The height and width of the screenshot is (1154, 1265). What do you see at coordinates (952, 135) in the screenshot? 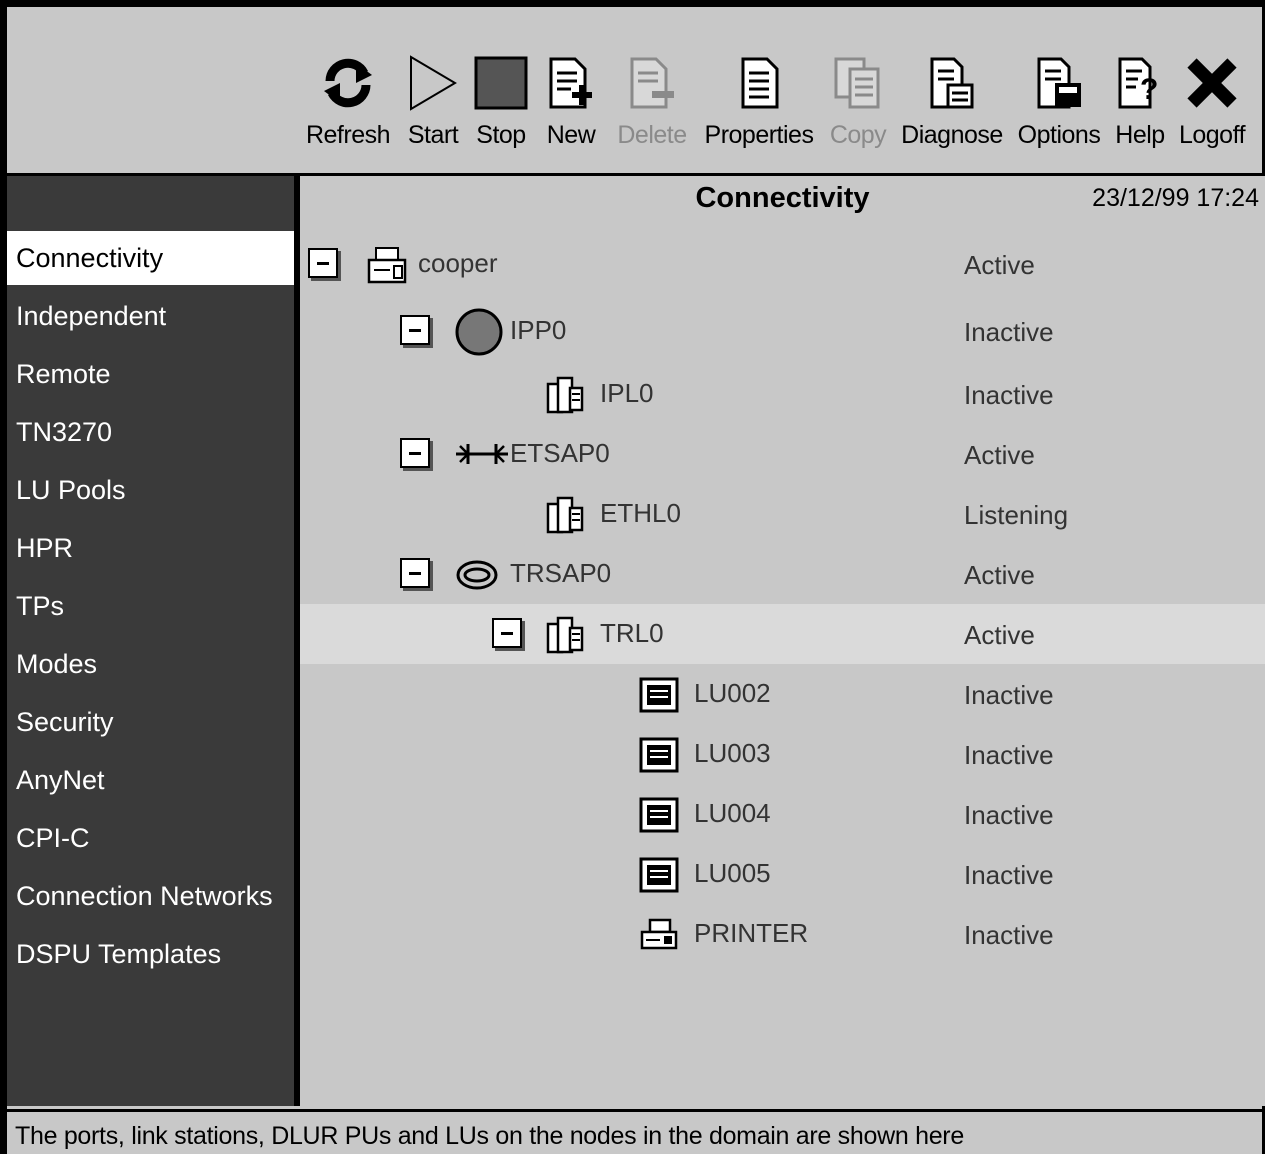
I see `diagnose-label: Diagnose` at bounding box center [952, 135].